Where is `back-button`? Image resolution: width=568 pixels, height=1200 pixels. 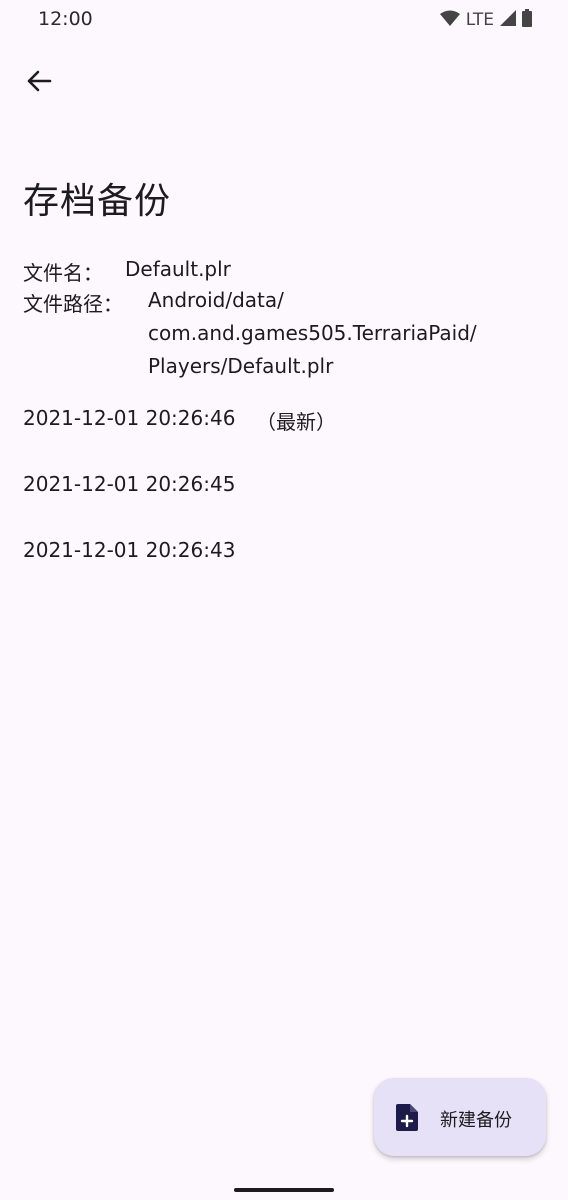
back-button is located at coordinates (39, 83).